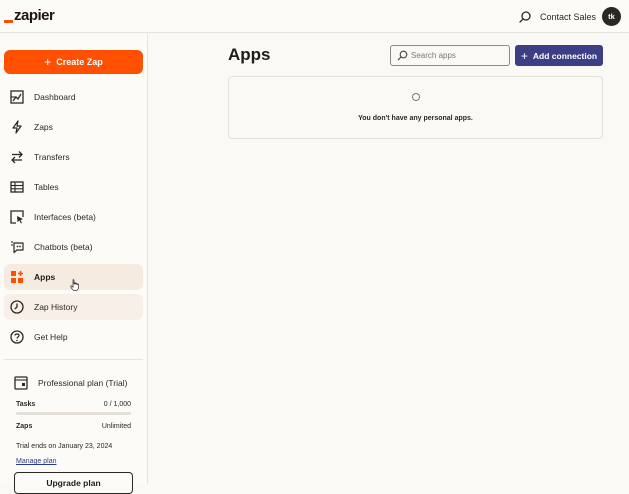 This screenshot has width=629, height=494. Describe the element at coordinates (17, 247) in the screenshot. I see `chatbot-icon` at that location.